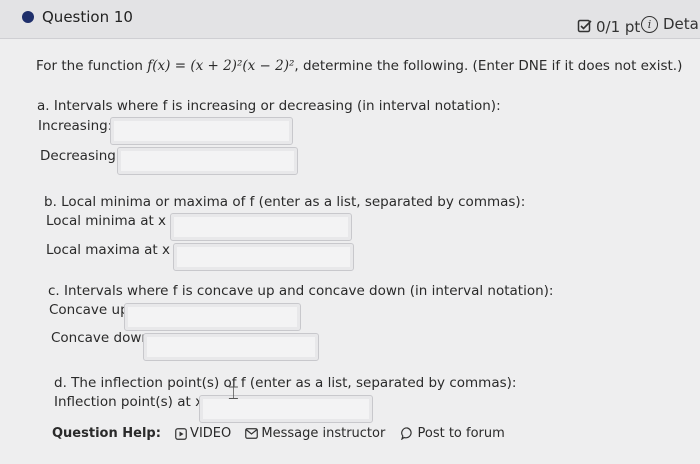  Describe the element at coordinates (114, 221) in the screenshot. I see `local-minima-label: Local minima at x =` at that location.